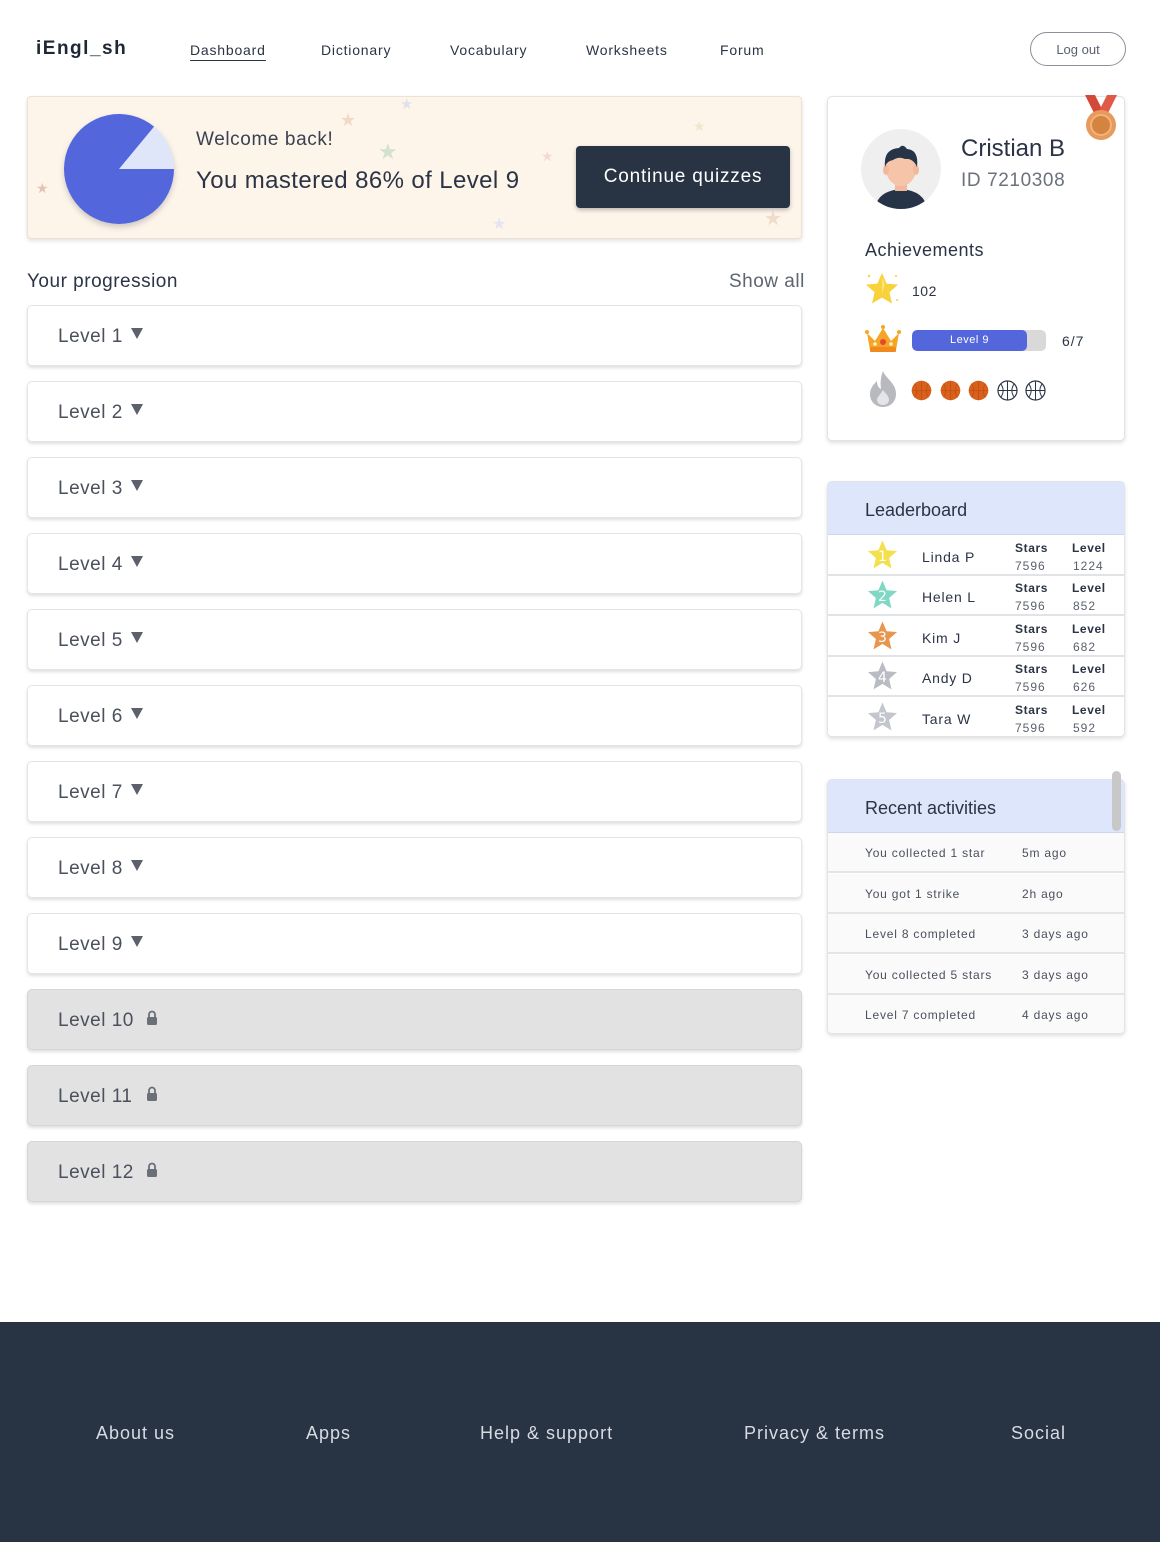  I want to click on user-id: ID 7210308, so click(1013, 180).